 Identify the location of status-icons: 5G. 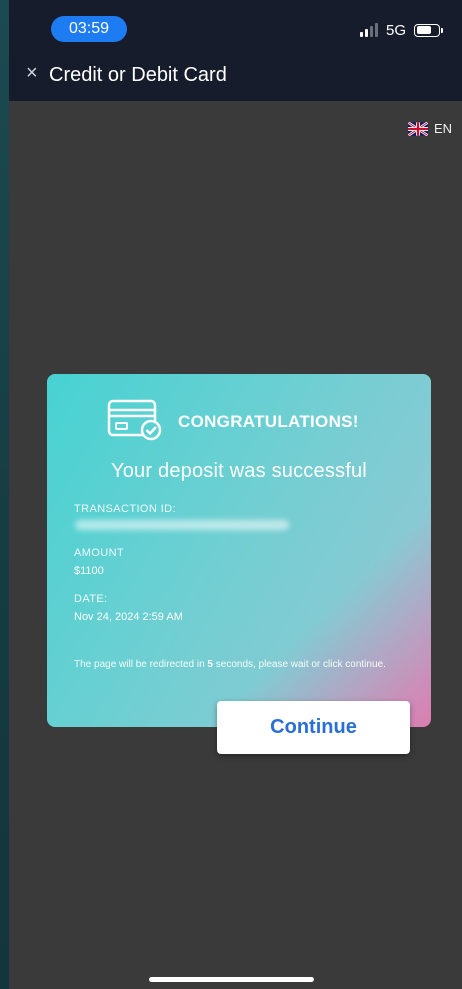
(401, 30).